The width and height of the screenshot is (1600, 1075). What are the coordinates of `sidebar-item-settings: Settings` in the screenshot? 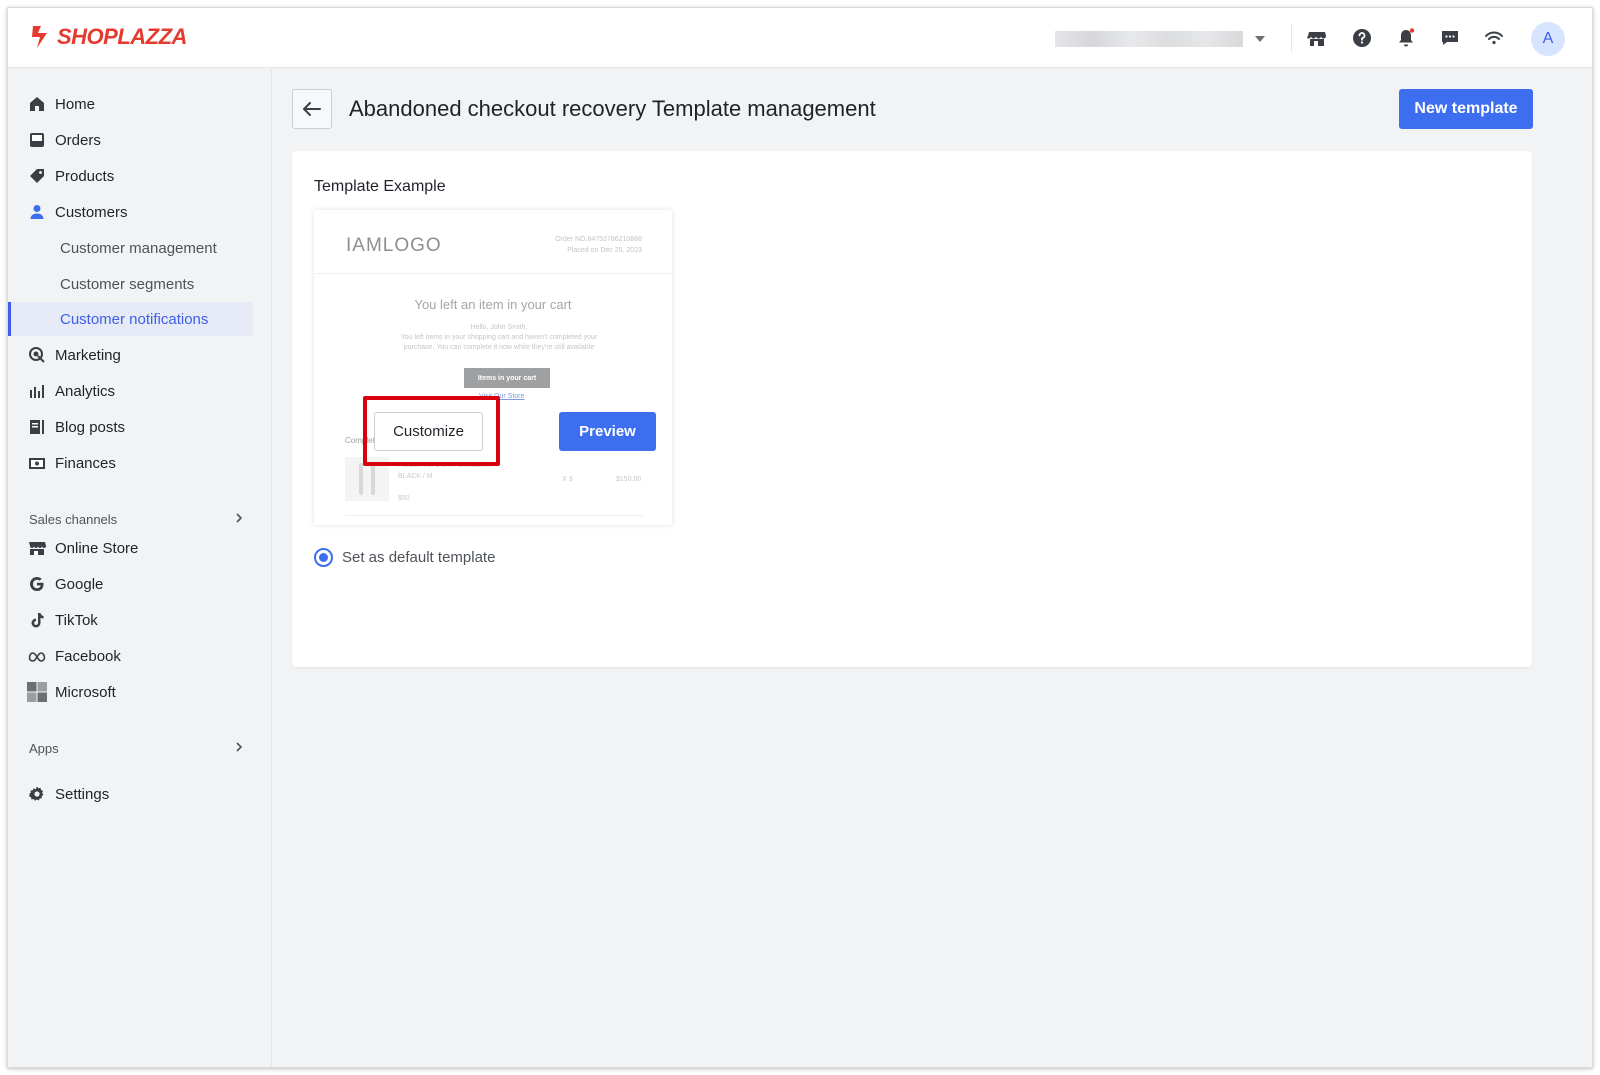 It's located at (135, 794).